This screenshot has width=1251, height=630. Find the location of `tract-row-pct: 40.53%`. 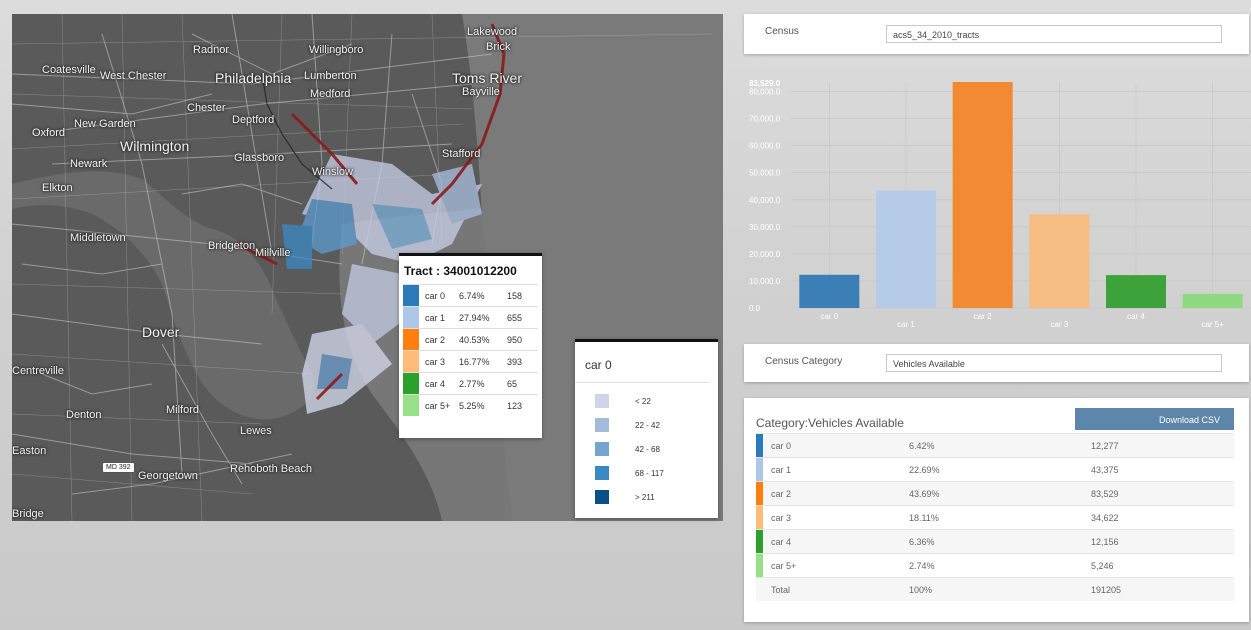

tract-row-pct: 40.53% is located at coordinates (474, 339).